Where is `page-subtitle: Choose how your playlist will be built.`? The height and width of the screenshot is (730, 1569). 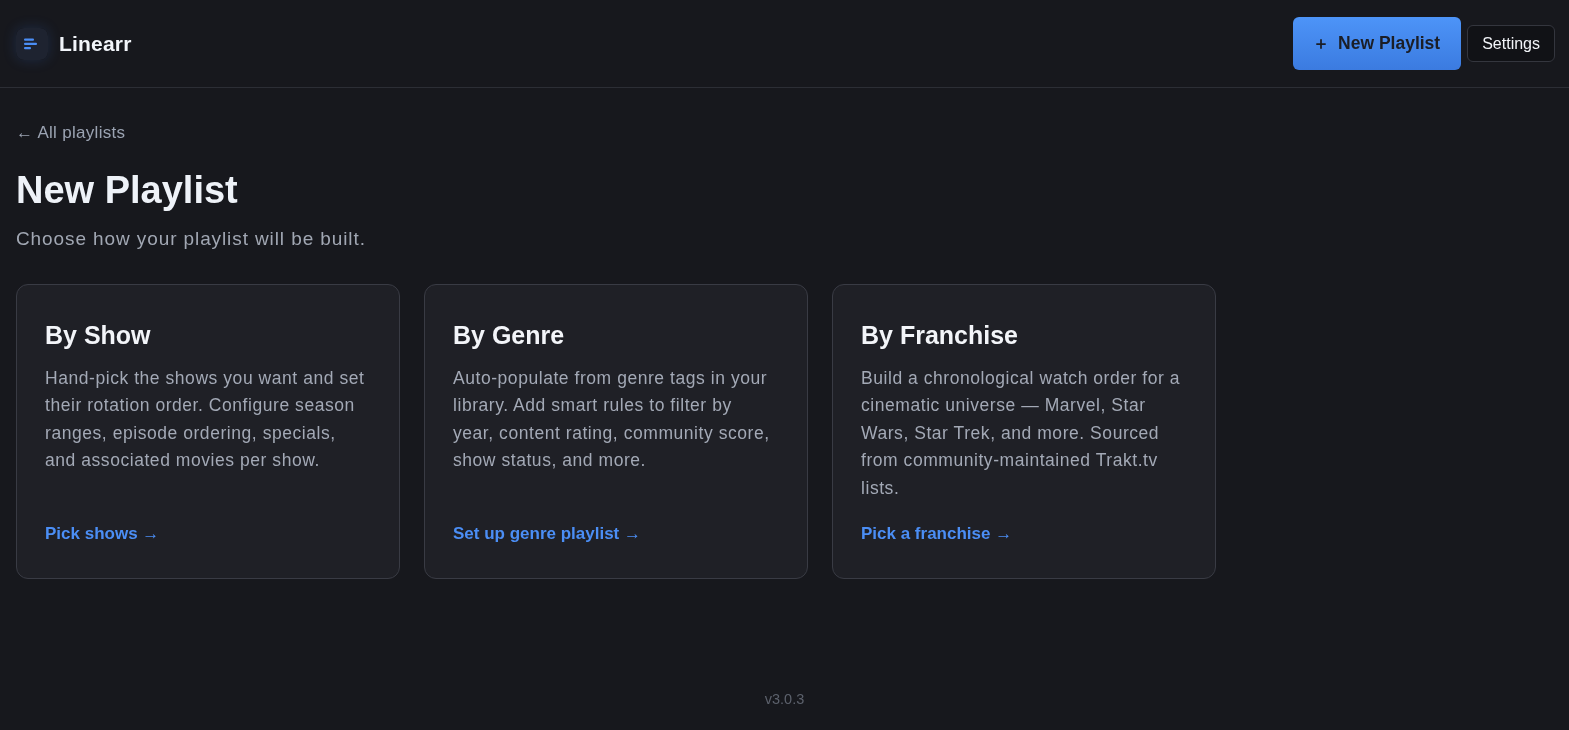 page-subtitle: Choose how your playlist will be built. is located at coordinates (191, 239).